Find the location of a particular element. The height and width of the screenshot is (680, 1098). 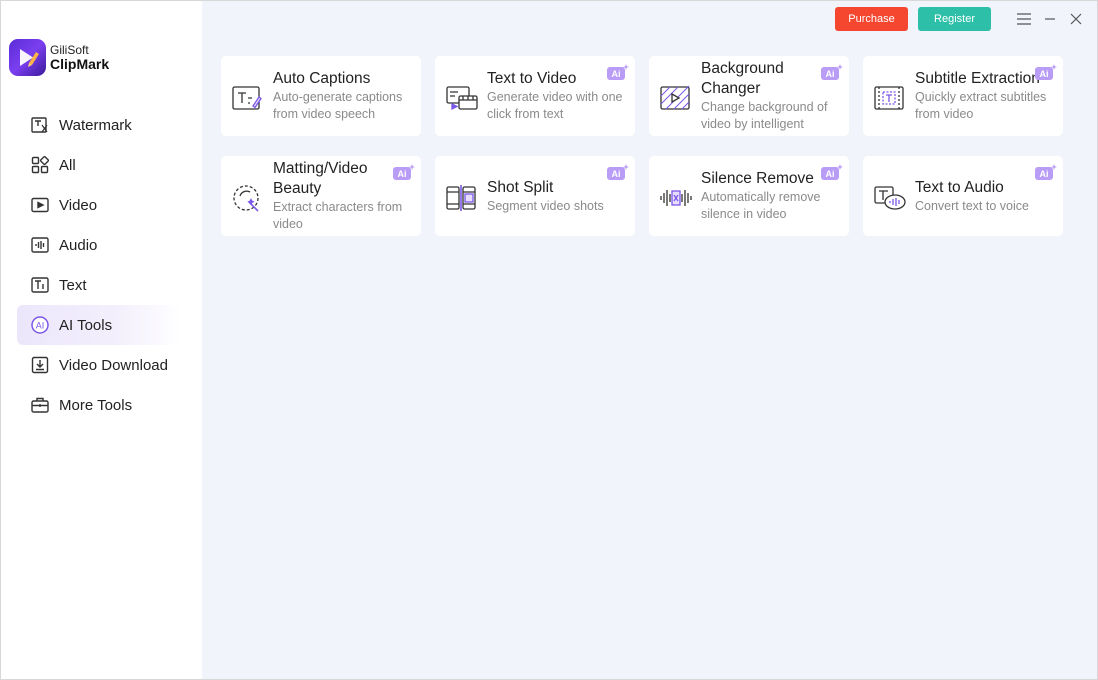

svg-text: AI is located at coordinates (40, 326).